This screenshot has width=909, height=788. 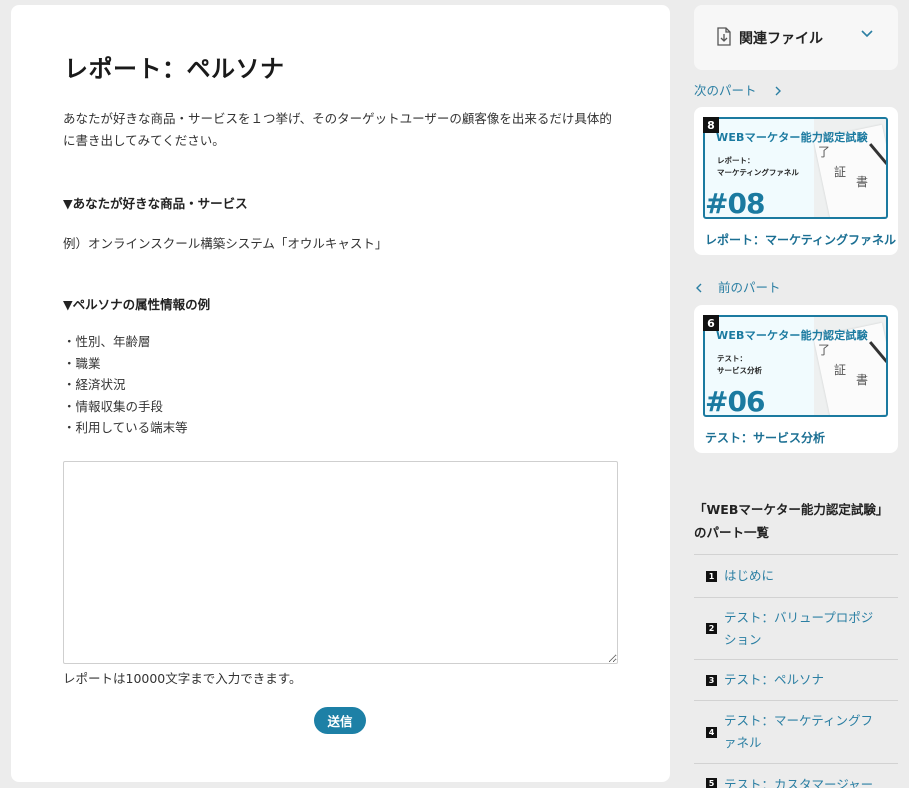 What do you see at coordinates (765, 437) in the screenshot?
I see `prev-part-title: テスト：サービス分析` at bounding box center [765, 437].